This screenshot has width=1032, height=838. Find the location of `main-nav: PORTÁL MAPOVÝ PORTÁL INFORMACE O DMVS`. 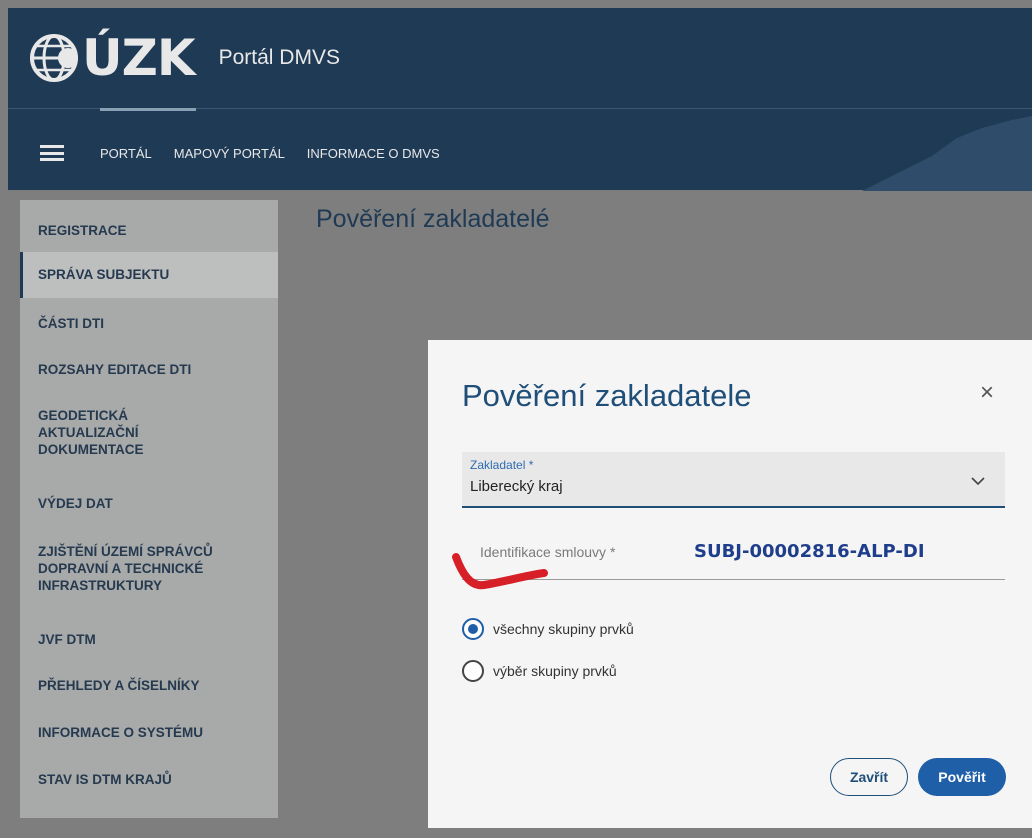

main-nav: PORTÁL MAPOVÝ PORTÁL INFORMACE O DMVS is located at coordinates (224, 153).